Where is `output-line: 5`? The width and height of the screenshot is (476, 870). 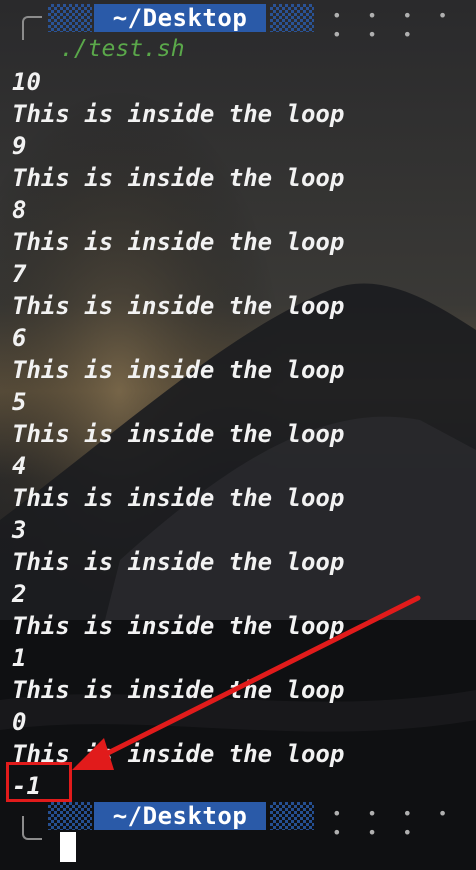 output-line: 5 is located at coordinates (19, 402).